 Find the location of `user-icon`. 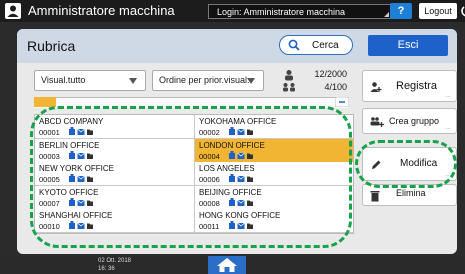

user-icon is located at coordinates (13, 11).